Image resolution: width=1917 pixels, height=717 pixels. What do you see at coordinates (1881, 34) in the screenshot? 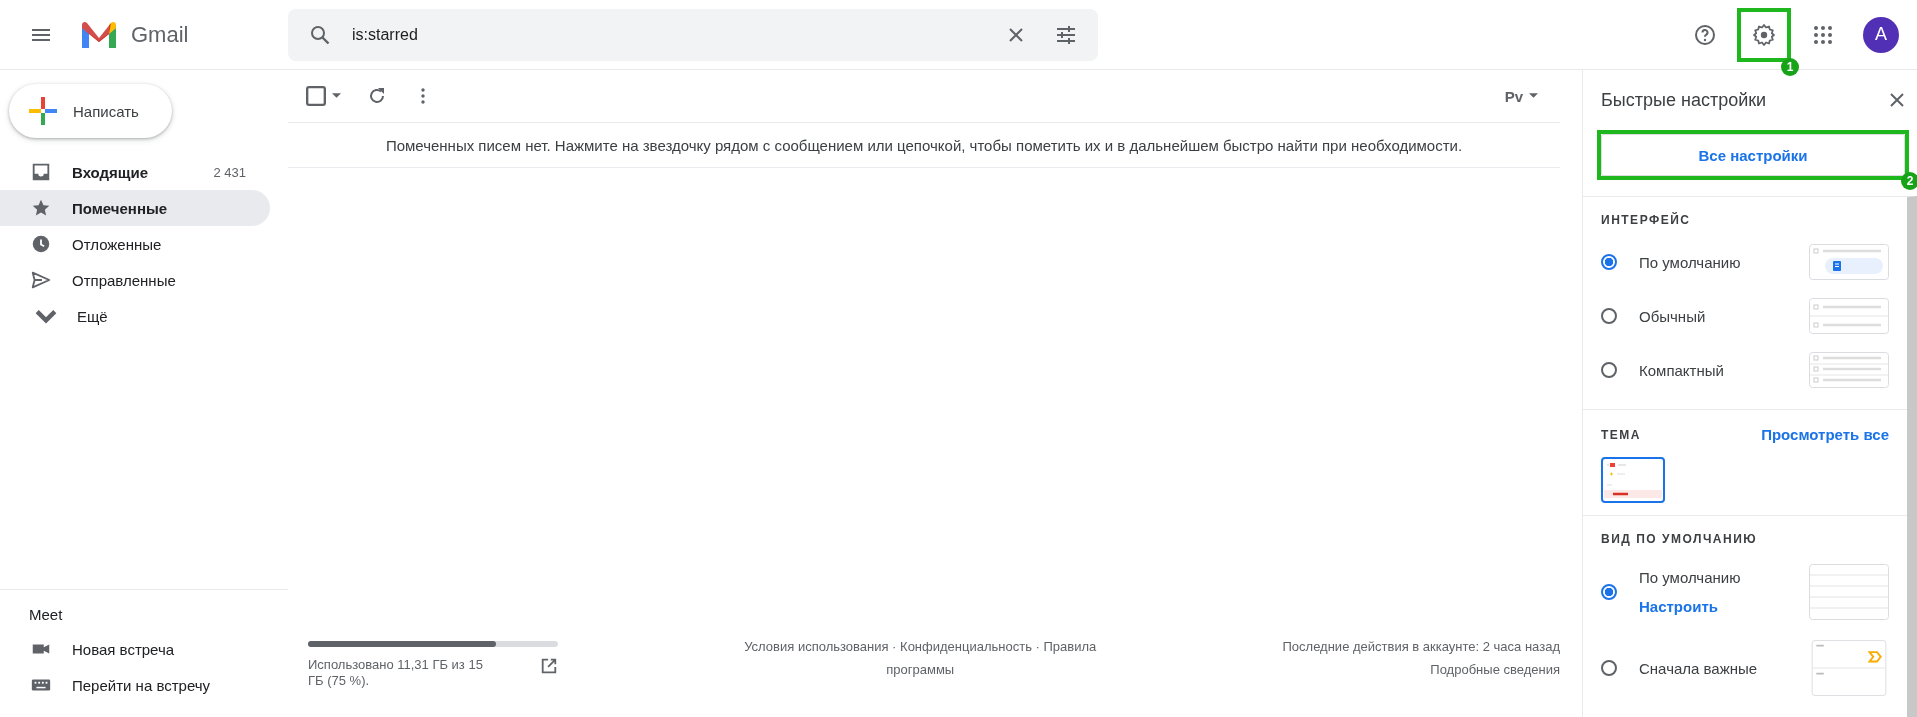
I see `account-avatar: A` at bounding box center [1881, 34].